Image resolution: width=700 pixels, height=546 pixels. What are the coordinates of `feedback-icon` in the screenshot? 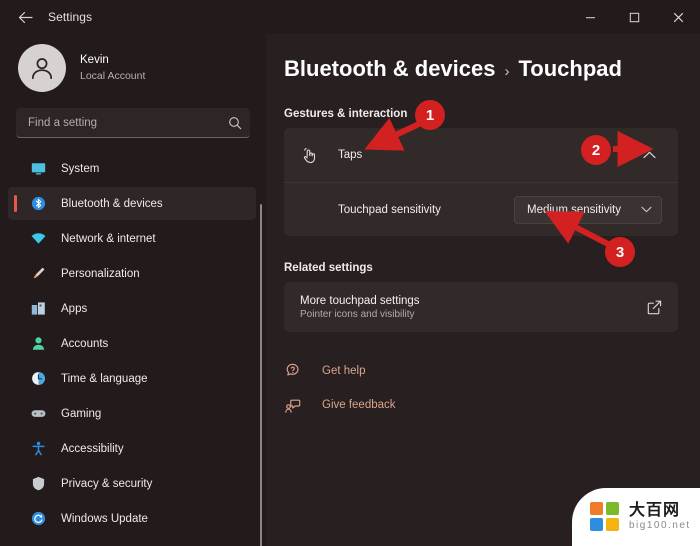 It's located at (293, 405).